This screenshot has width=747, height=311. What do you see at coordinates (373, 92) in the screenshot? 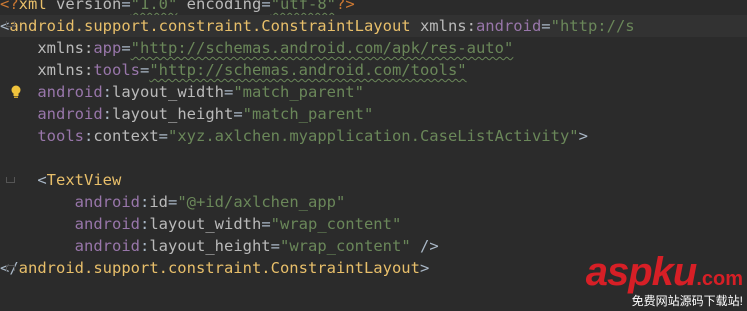
I see `code-line-5: android:layout_width="match_parent"` at bounding box center [373, 92].